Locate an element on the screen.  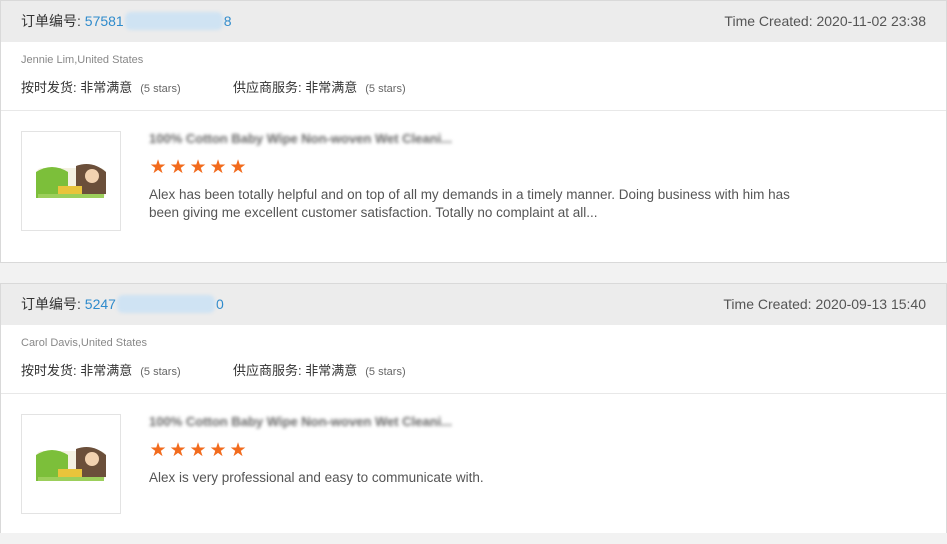
order-number-suffix: 8 is located at coordinates (227, 21).